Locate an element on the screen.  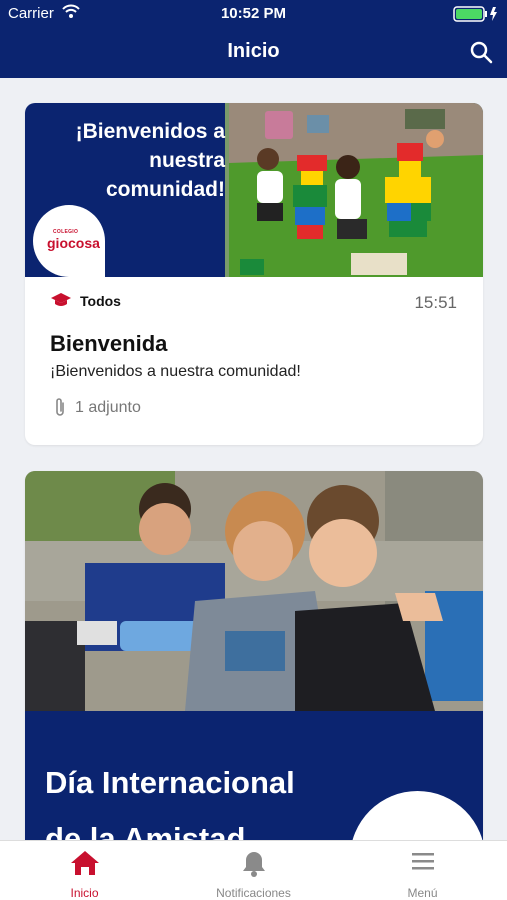
paperclip-icon is located at coordinates (60, 407).